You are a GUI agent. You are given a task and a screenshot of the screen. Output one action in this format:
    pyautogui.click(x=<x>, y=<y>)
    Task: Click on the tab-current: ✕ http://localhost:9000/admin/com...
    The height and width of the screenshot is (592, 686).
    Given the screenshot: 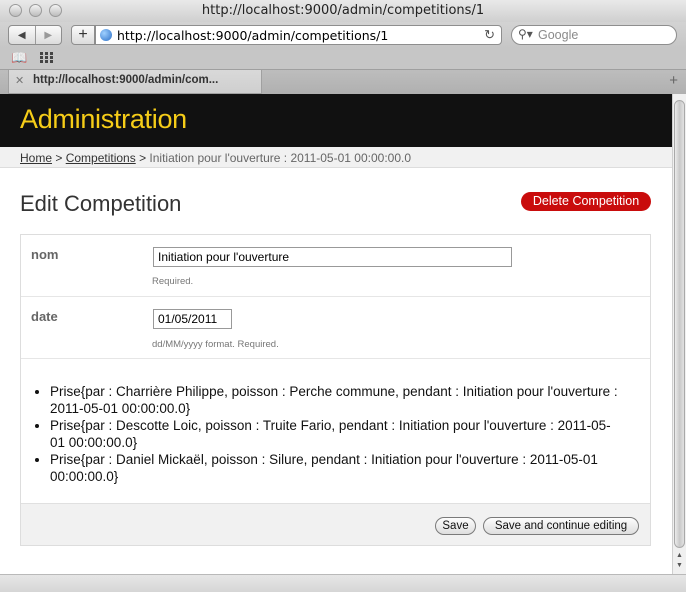 What is the action you would take?
    pyautogui.click(x=135, y=82)
    